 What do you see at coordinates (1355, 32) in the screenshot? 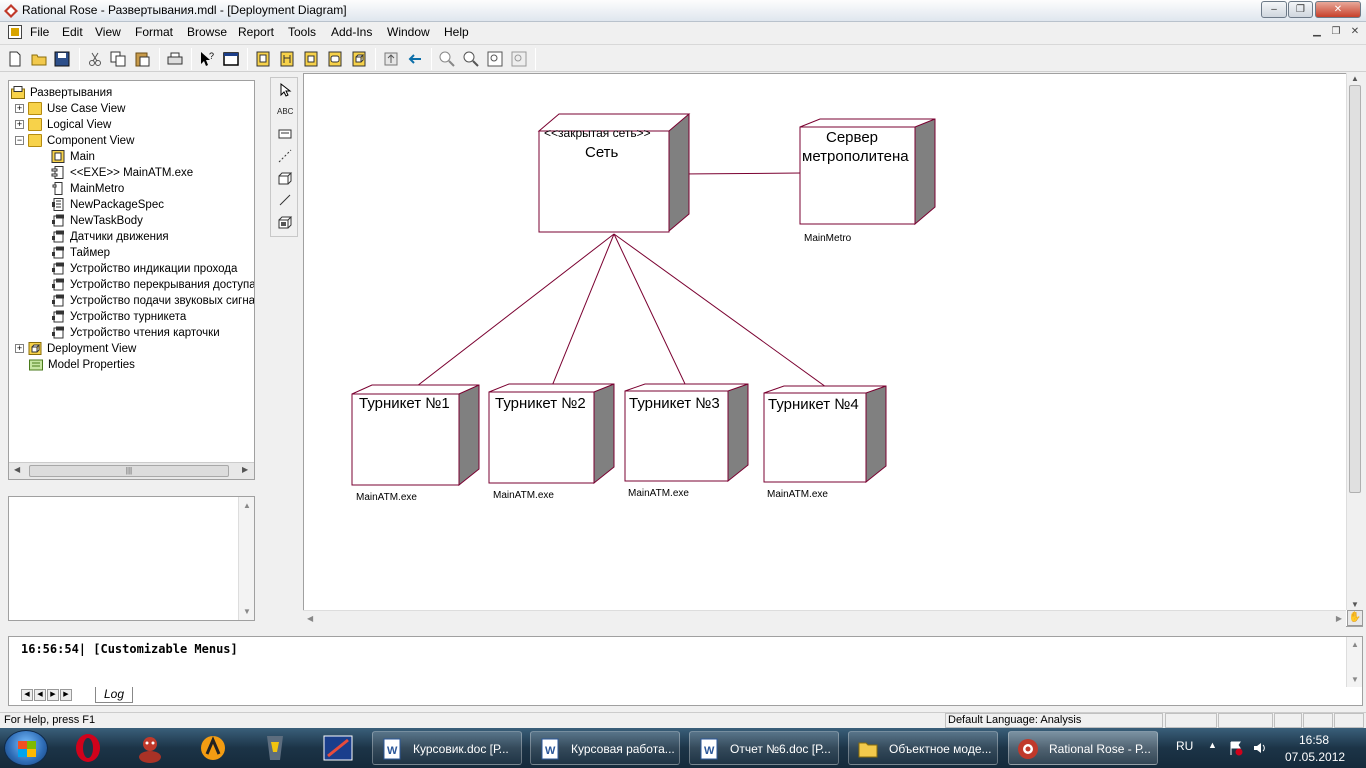
I see `mdi-close-button: ✕` at bounding box center [1355, 32].